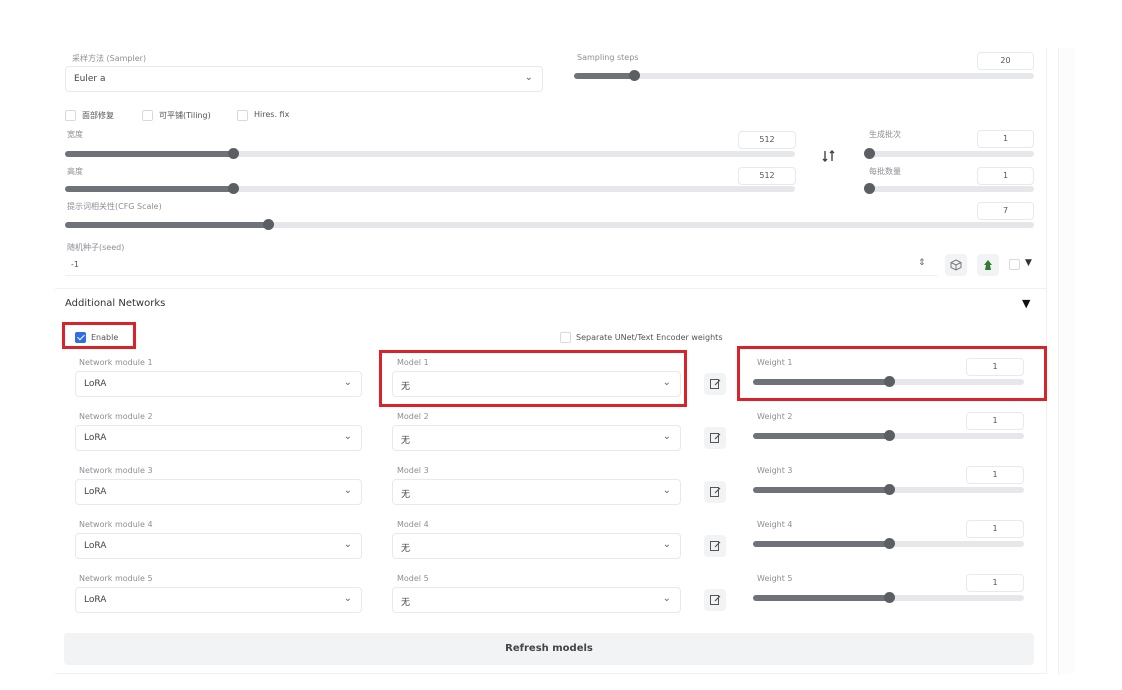 The image size is (1122, 690). Describe the element at coordinates (149, 154) in the screenshot. I see `width-slider-fill` at that location.